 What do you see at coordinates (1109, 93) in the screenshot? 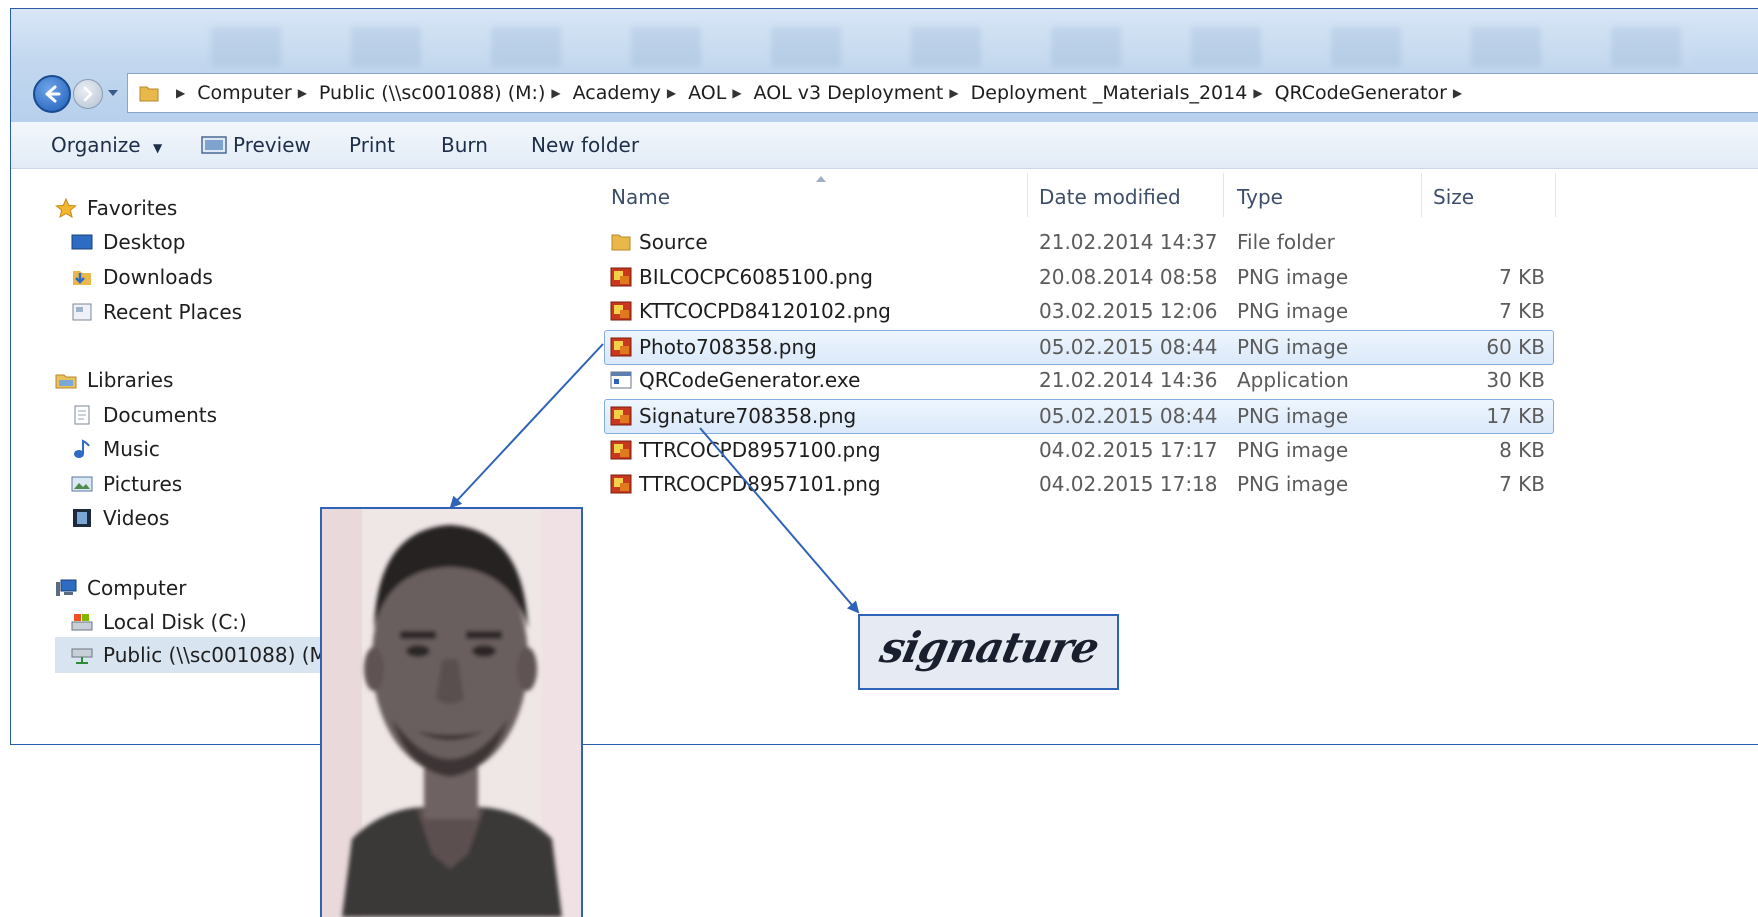
I see `breadcrumb-label: Deployment _Materials_2014` at bounding box center [1109, 93].